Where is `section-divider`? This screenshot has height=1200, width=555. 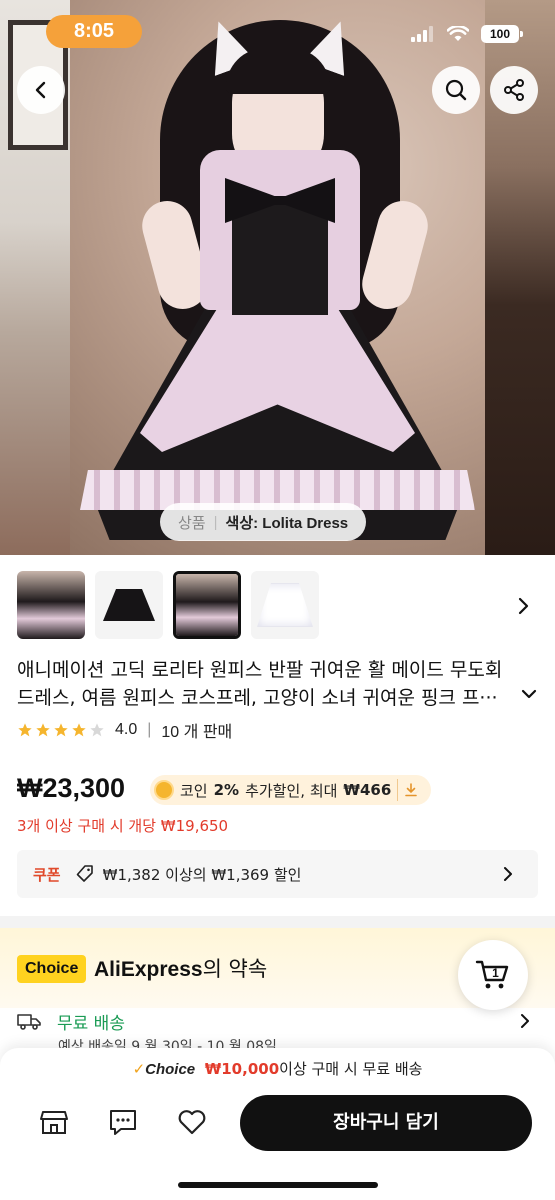 section-divider is located at coordinates (277, 922).